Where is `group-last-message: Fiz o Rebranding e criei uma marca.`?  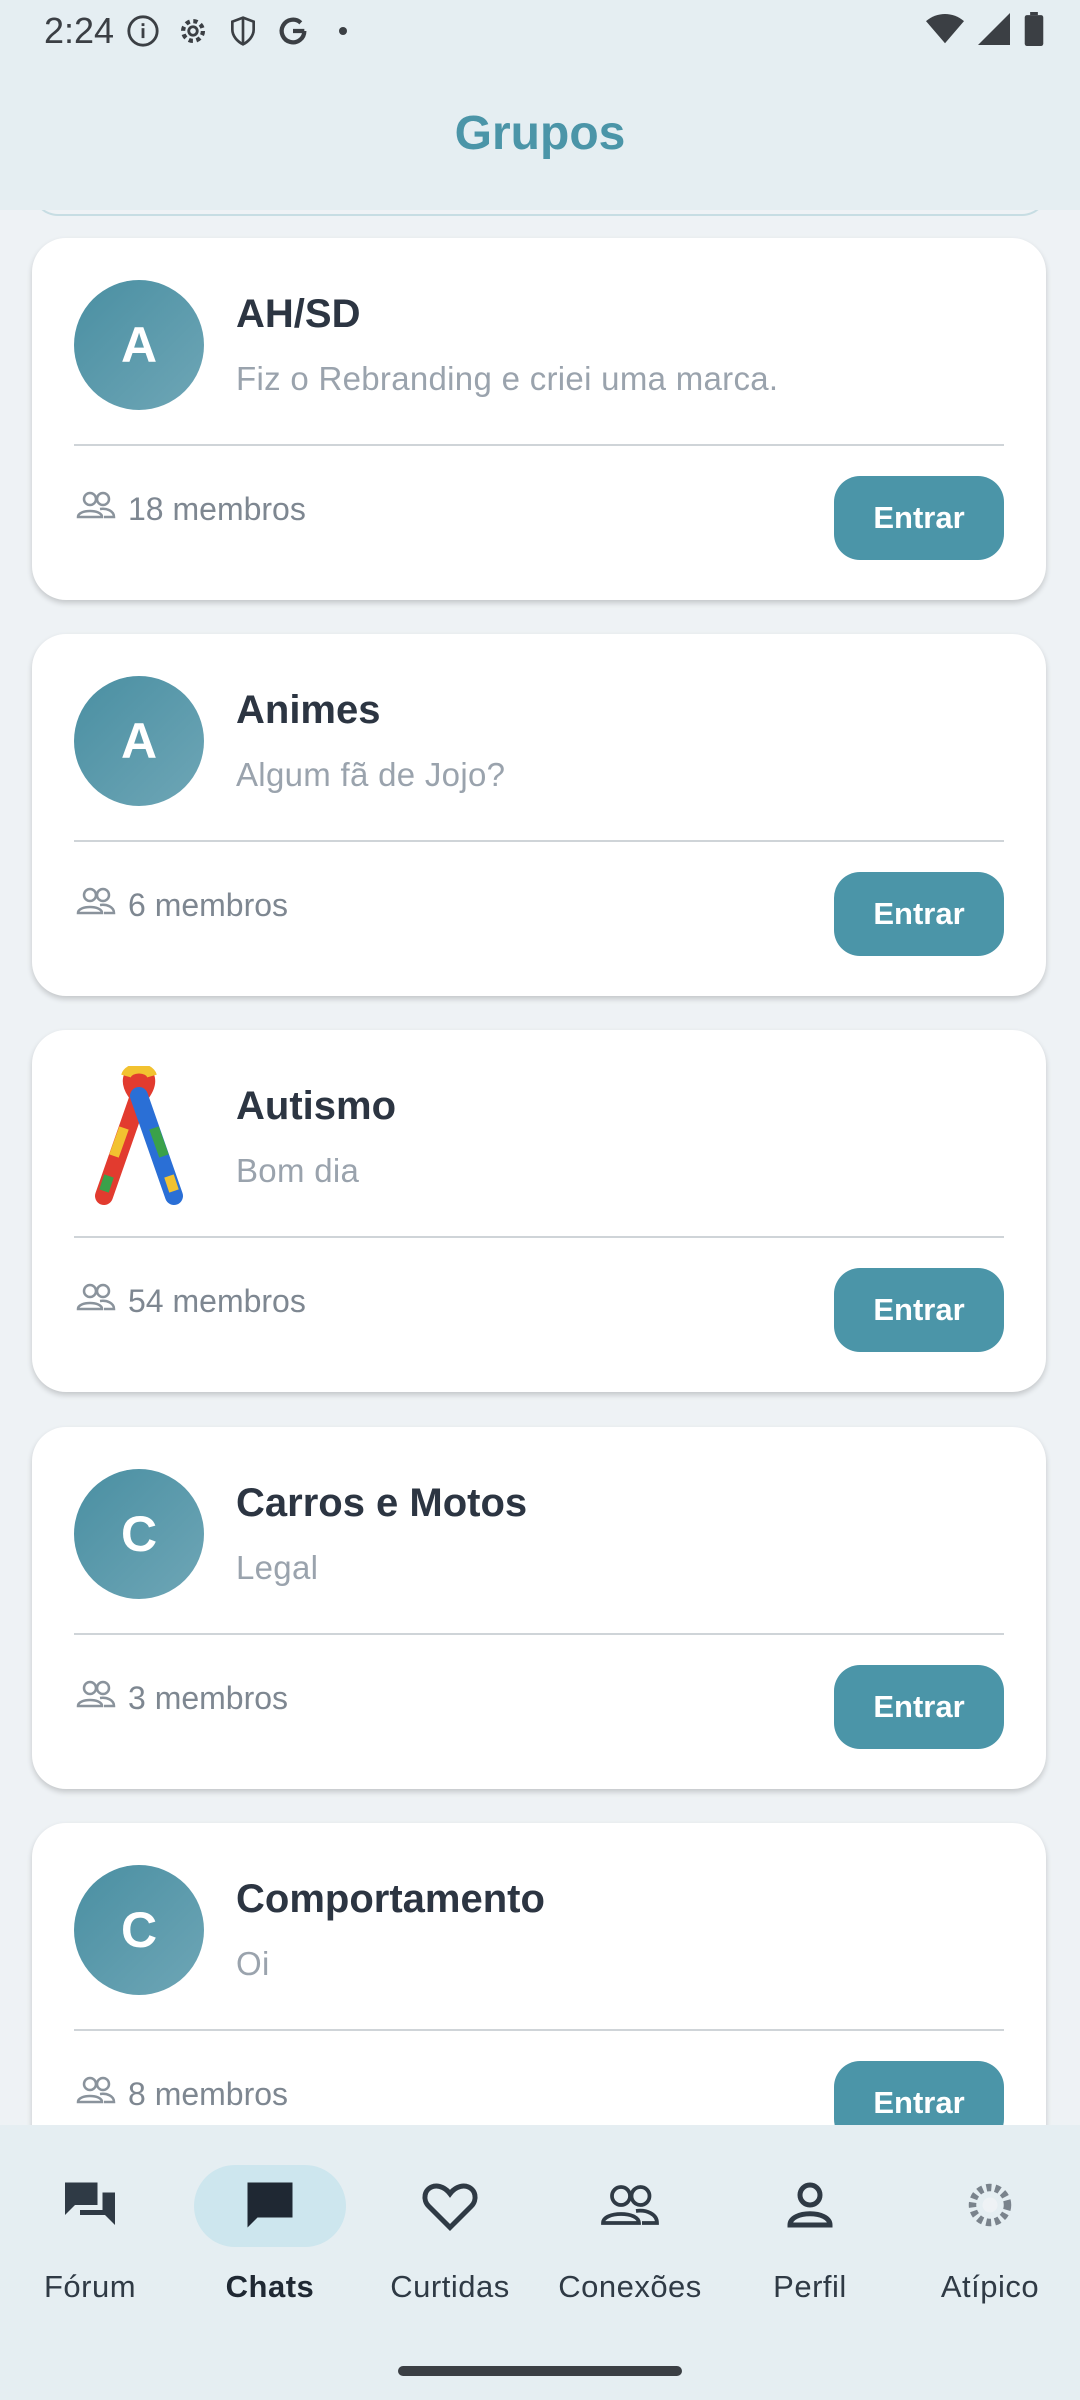 group-last-message: Fiz o Rebranding e criei uma marca. is located at coordinates (507, 378).